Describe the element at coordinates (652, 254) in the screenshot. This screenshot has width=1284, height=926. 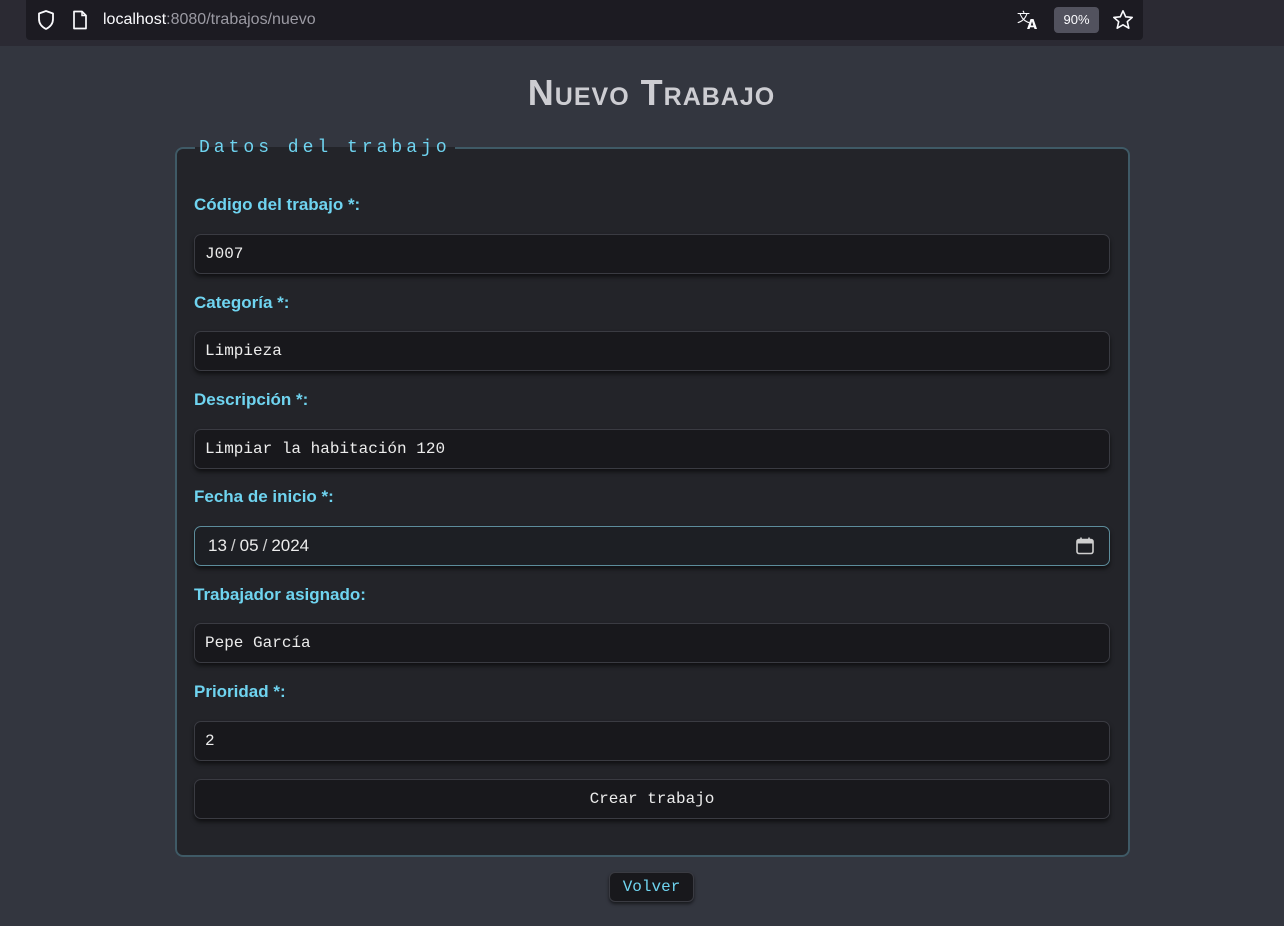
I see `codigo-input: J007` at that location.